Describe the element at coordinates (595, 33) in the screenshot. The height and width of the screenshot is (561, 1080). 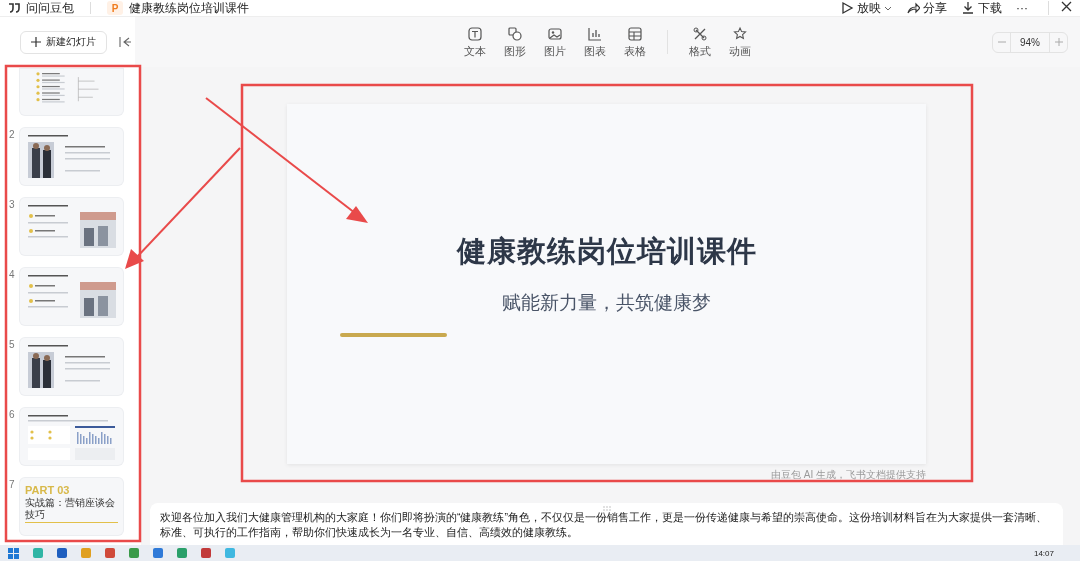
I see `bar-chart-icon` at that location.